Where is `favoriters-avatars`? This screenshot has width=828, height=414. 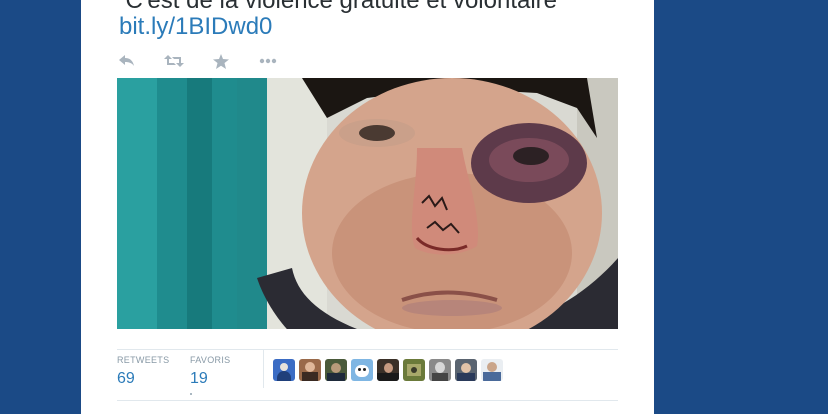 favoriters-avatars is located at coordinates (390, 370).